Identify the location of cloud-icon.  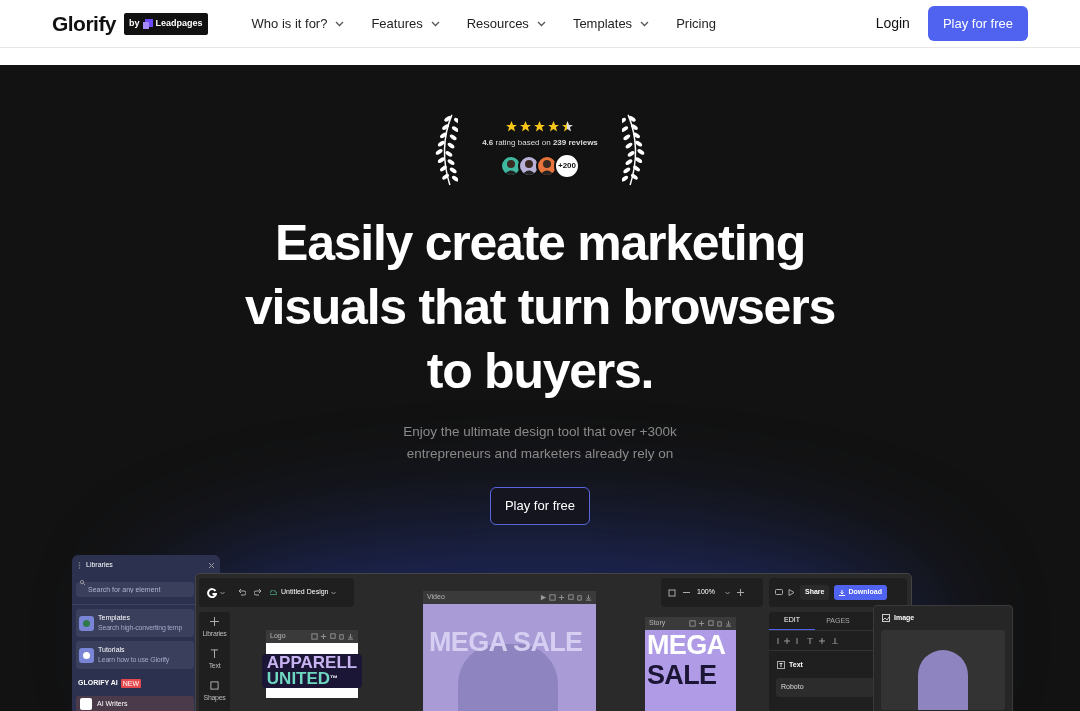
(273, 592).